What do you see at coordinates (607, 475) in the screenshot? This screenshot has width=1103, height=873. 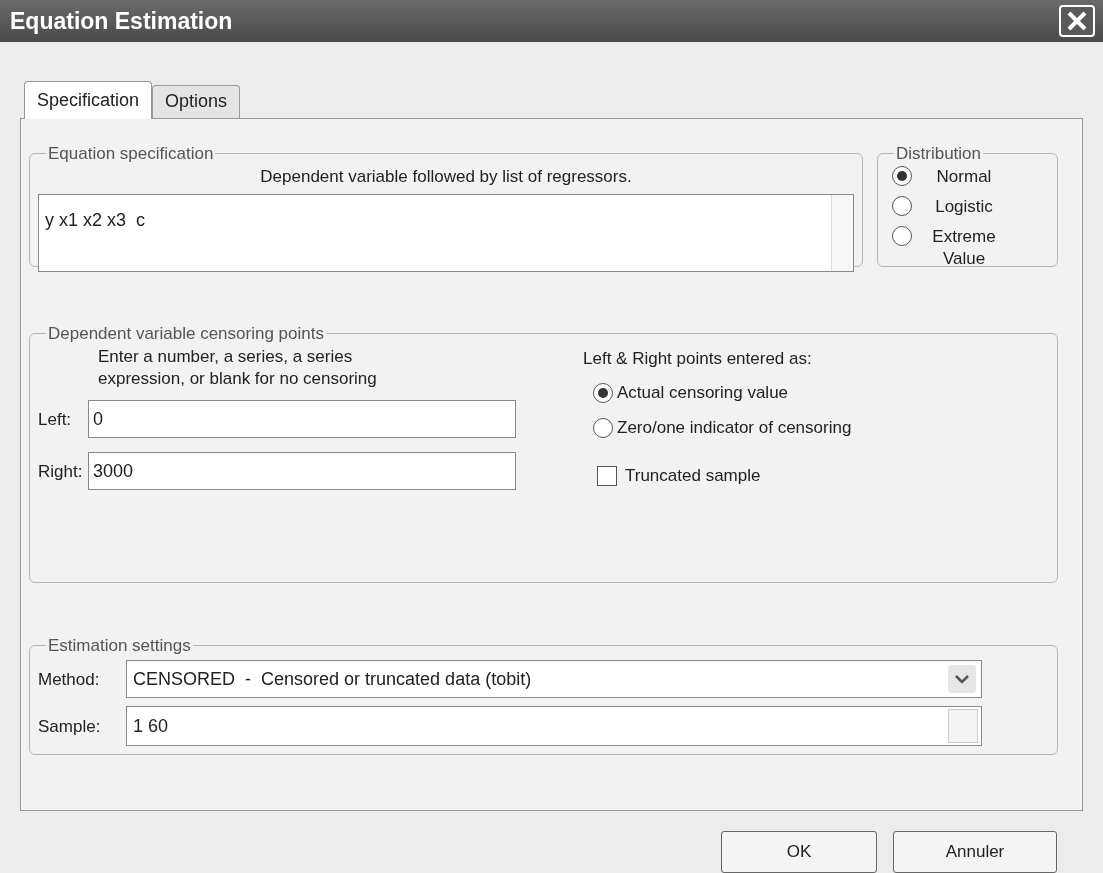 I see `checkbox` at bounding box center [607, 475].